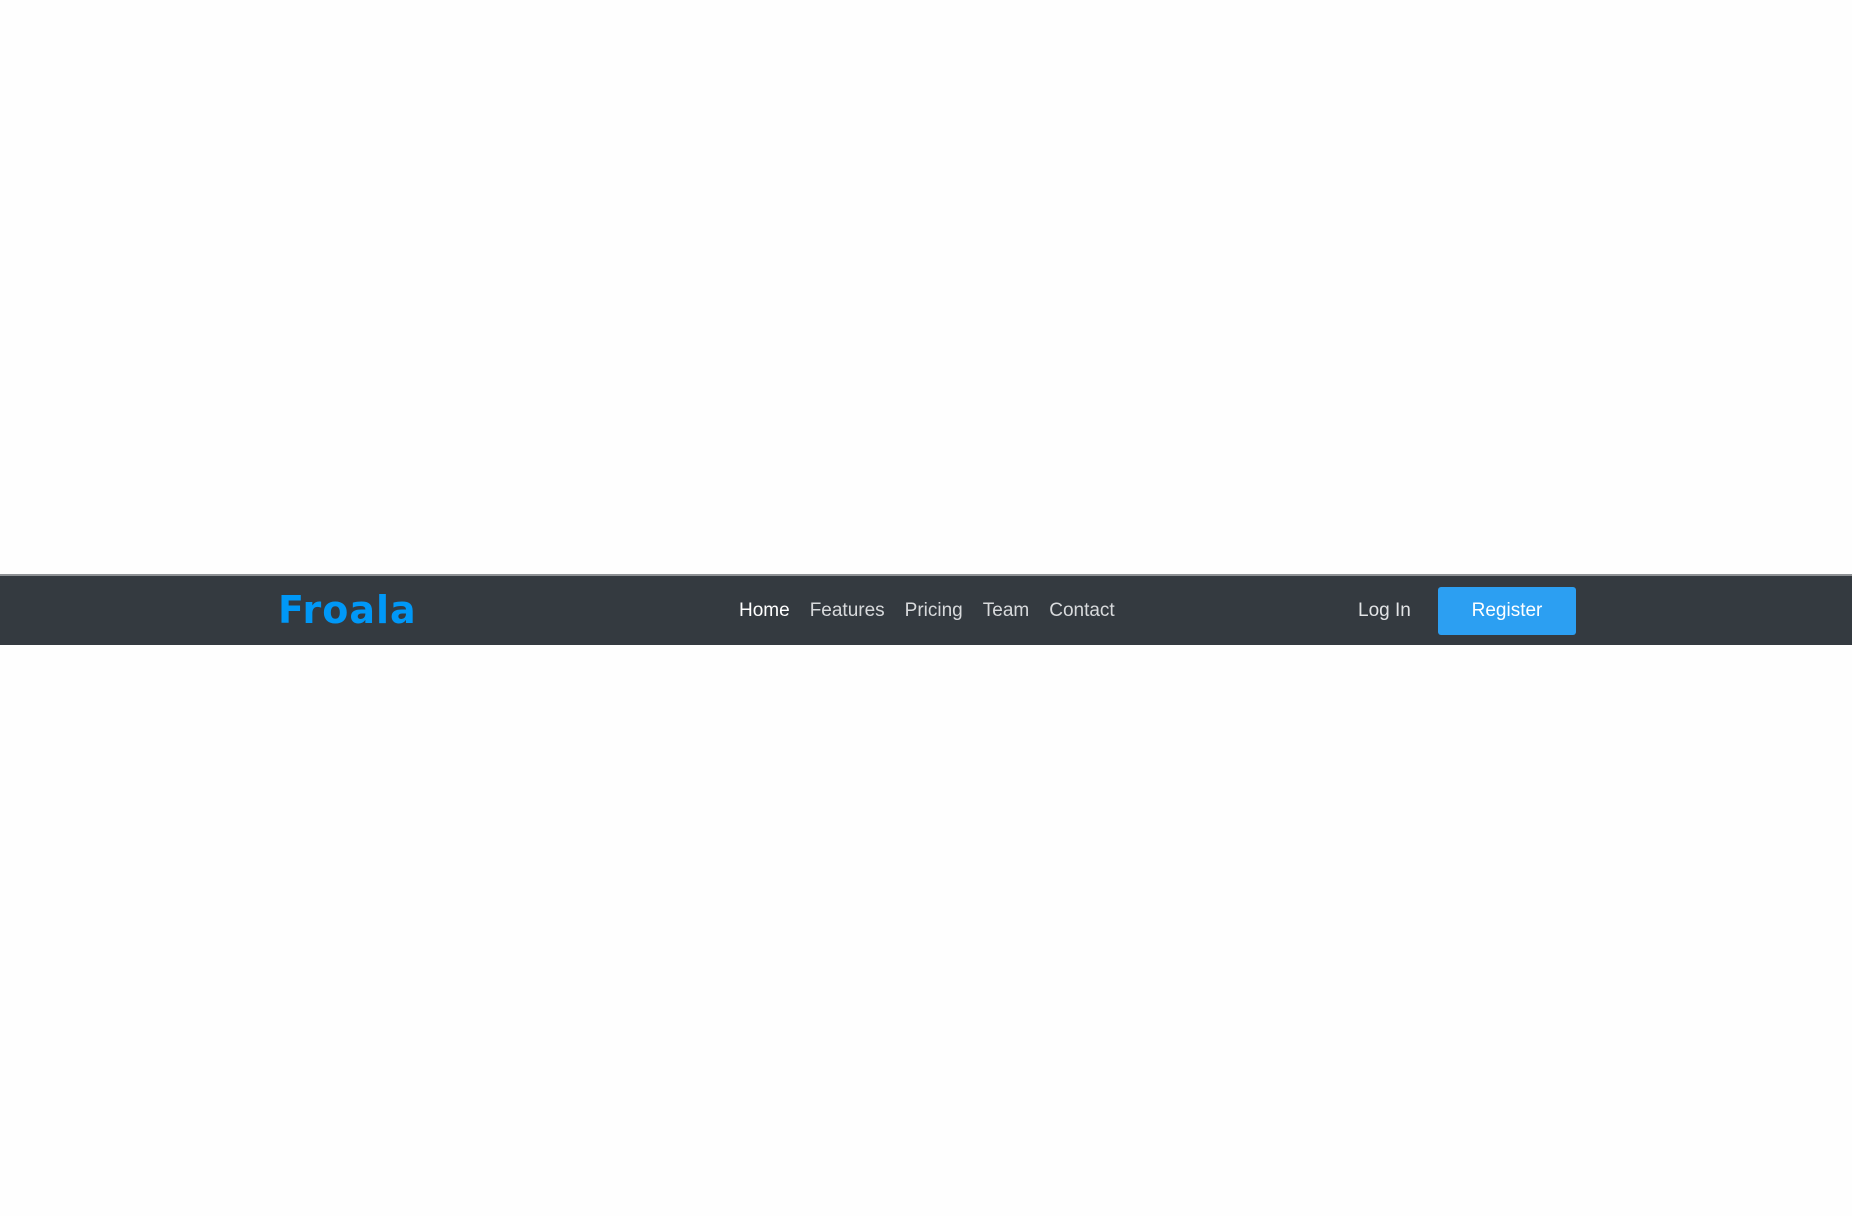 The image size is (1852, 1216). I want to click on brand-logo-text: Froala, so click(347, 610).